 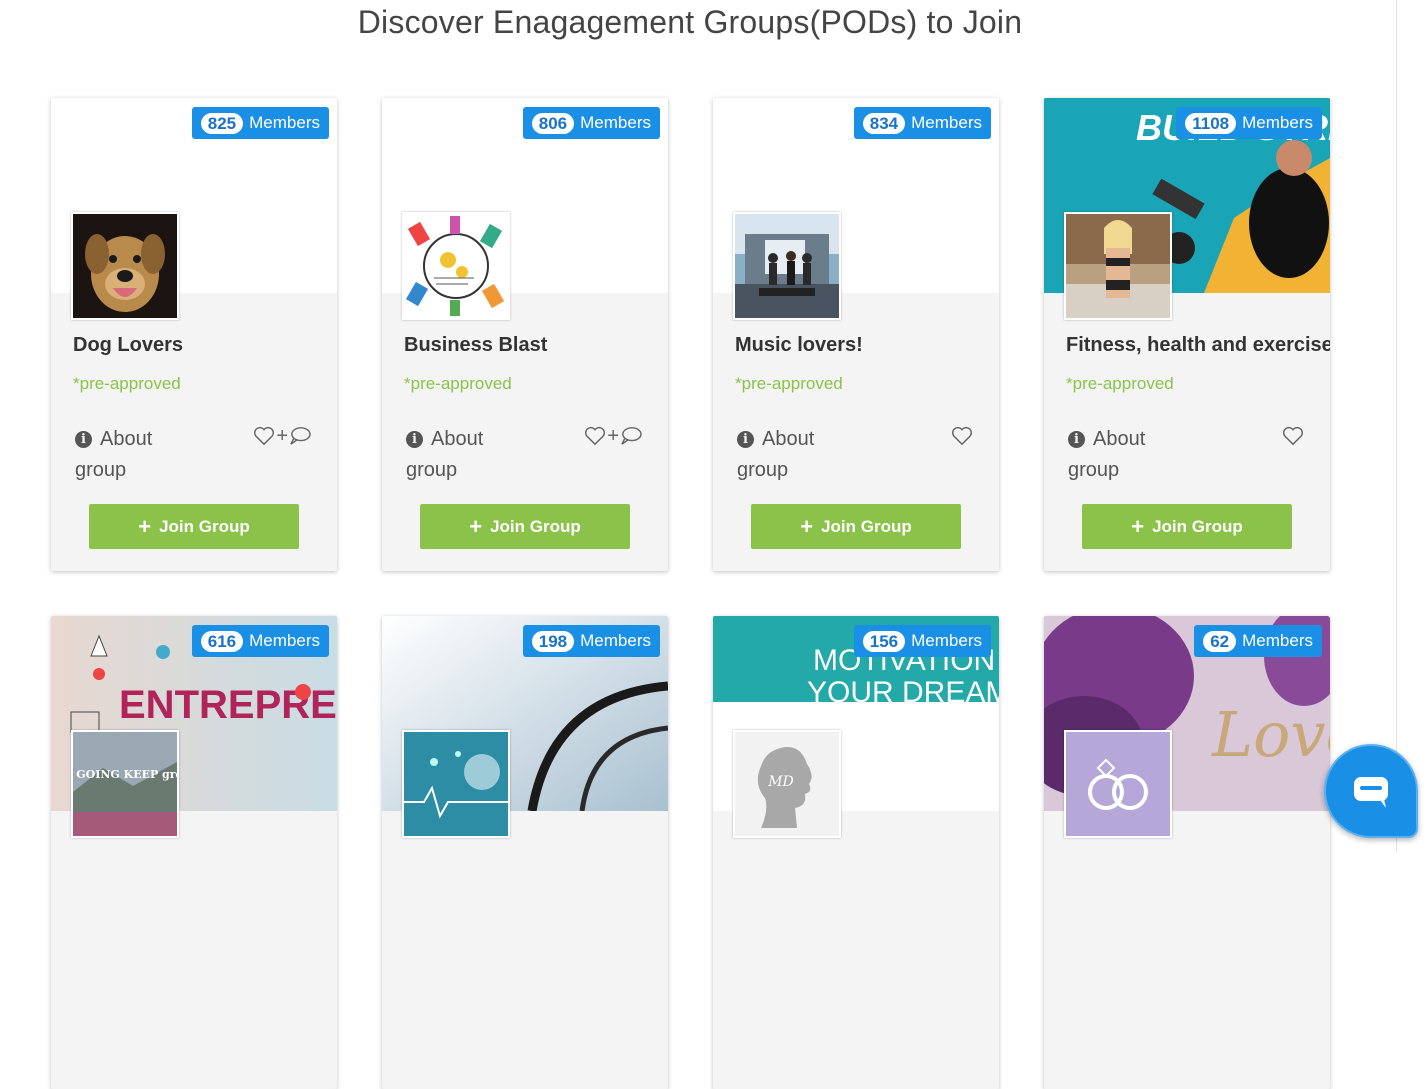 What do you see at coordinates (1270, 734) in the screenshot?
I see `cover-text: Love` at bounding box center [1270, 734].